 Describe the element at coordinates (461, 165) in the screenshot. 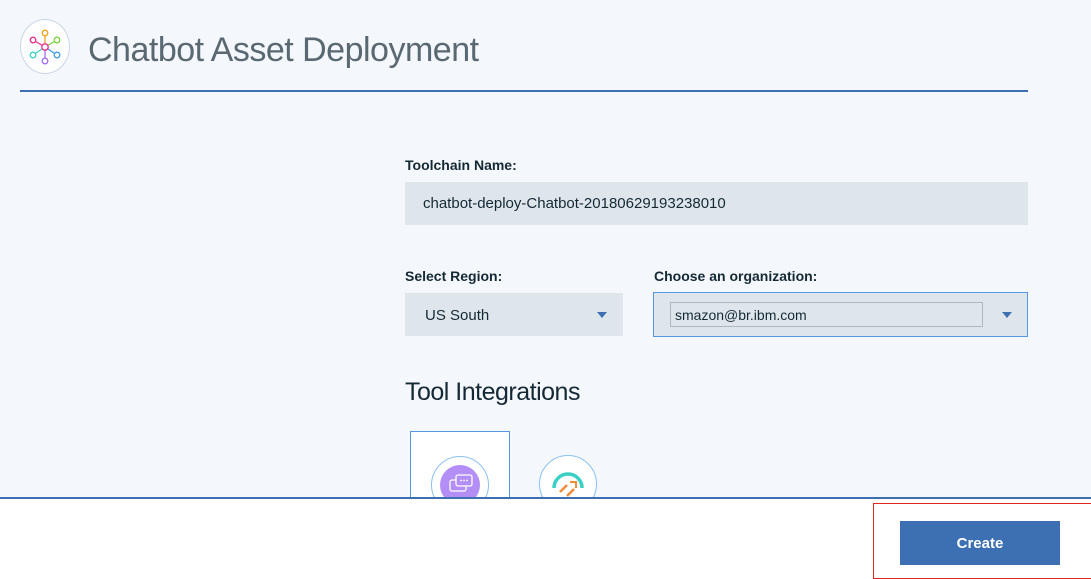

I see `toolchain-name-label: Toolchain Name:` at that location.